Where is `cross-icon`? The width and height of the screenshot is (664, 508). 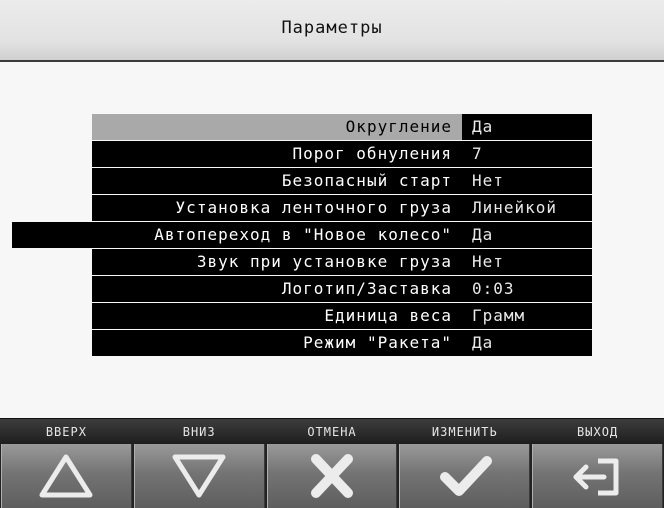
cross-icon is located at coordinates (331, 476).